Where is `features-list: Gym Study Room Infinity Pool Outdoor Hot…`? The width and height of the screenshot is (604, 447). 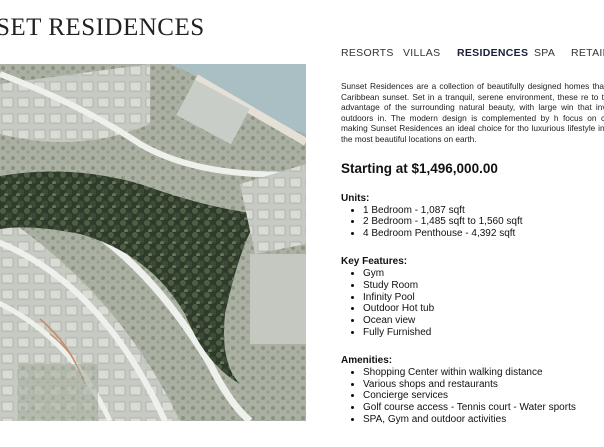 features-list: Gym Study Room Infinity Pool Outdoor Hot… is located at coordinates (472, 303).